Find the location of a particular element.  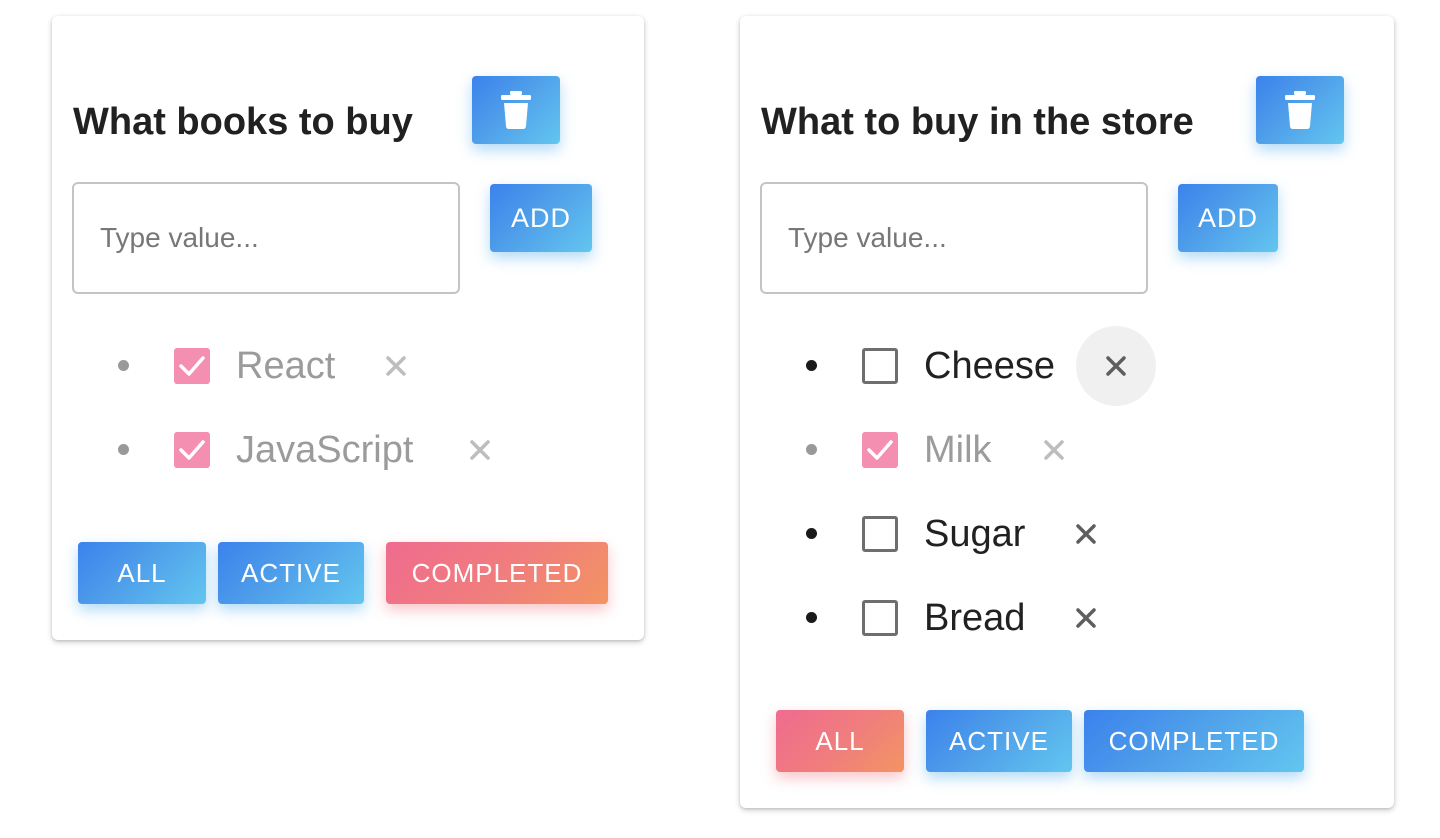

task-item-milk: Milk is located at coordinates (1067, 450).